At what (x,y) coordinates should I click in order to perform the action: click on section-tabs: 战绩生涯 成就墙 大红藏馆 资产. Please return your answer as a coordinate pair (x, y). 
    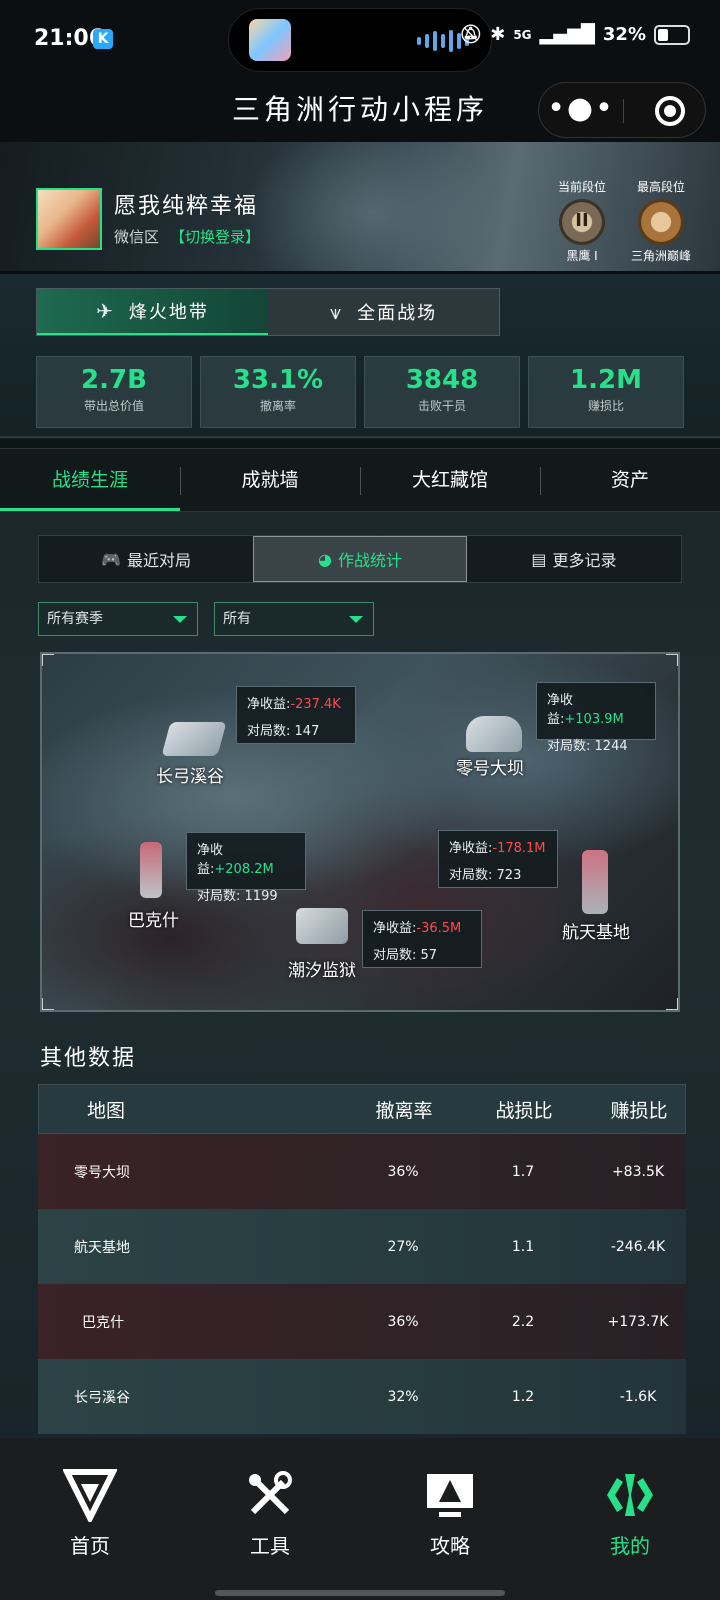
    Looking at the image, I should click on (360, 480).